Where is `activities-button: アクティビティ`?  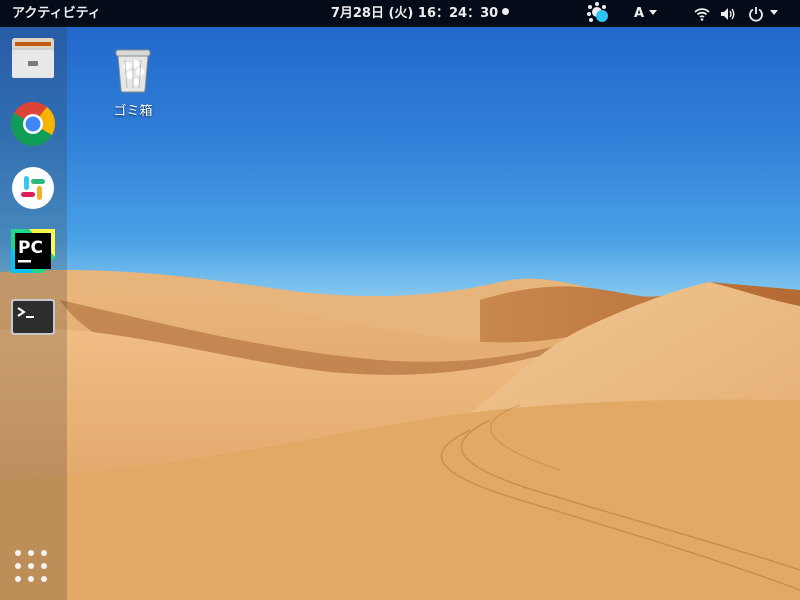
activities-button: アクティビティ is located at coordinates (56, 13).